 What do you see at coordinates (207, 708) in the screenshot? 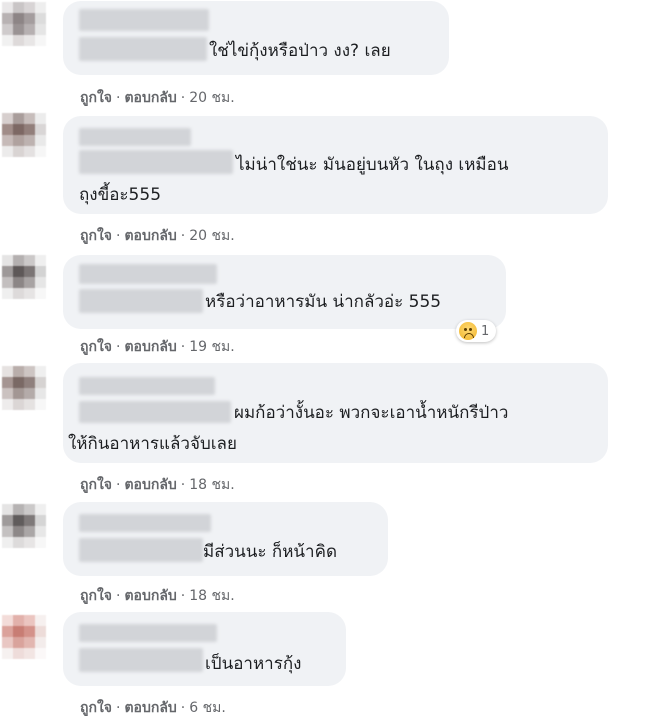
I see `timestamp: 6 ชม.` at bounding box center [207, 708].